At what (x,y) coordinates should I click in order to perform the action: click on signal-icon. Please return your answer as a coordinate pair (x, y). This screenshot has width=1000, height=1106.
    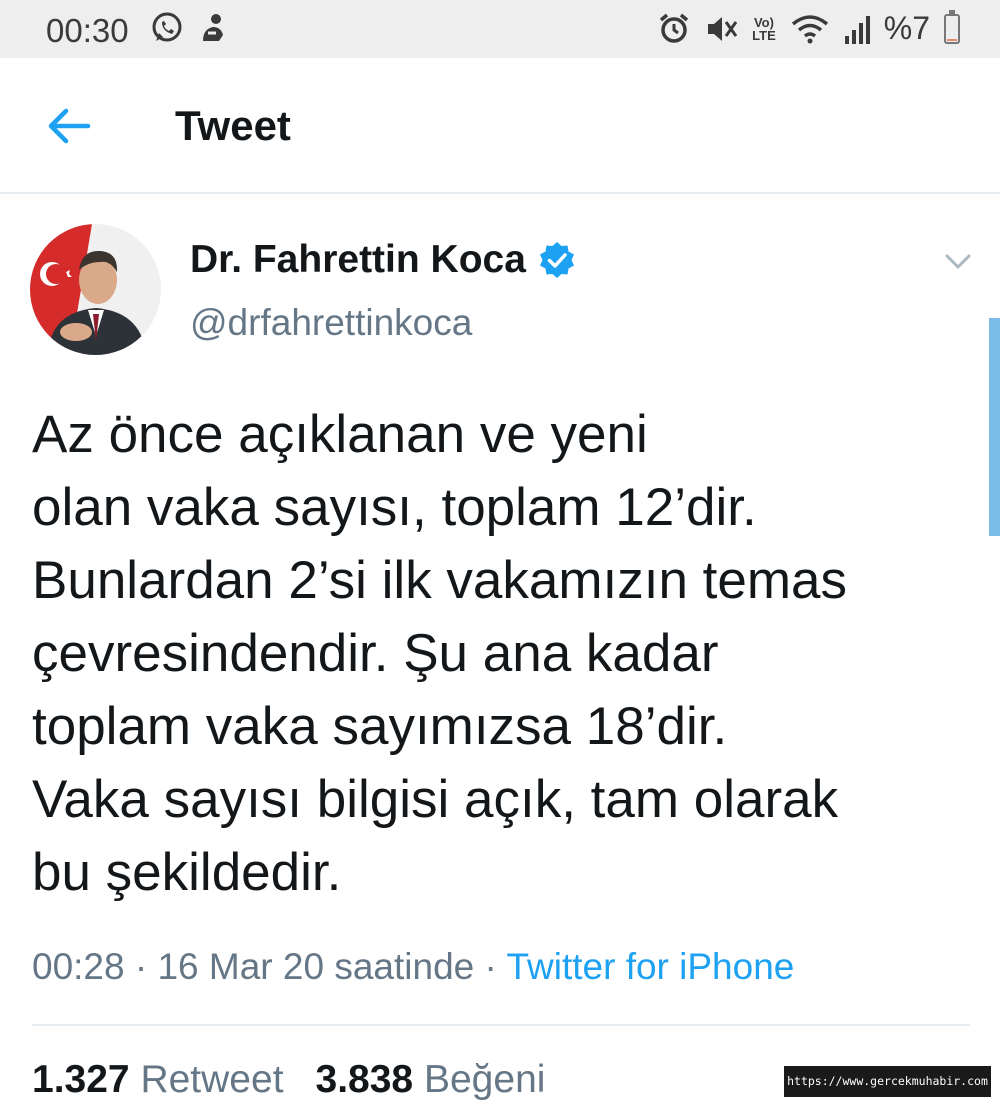
    Looking at the image, I should click on (857, 29).